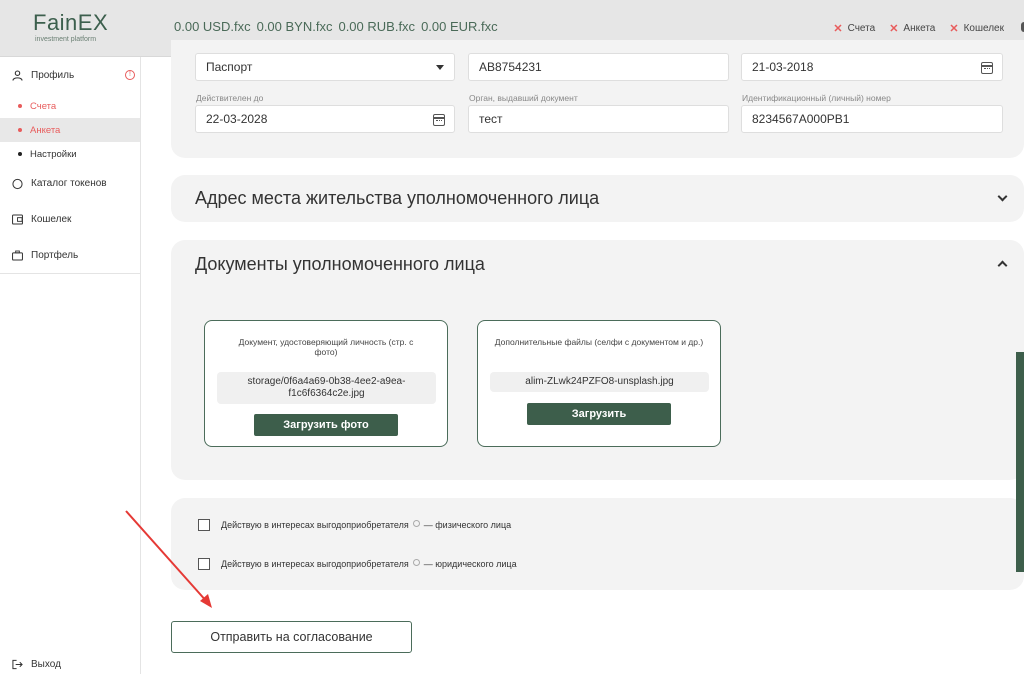 The height and width of the screenshot is (674, 1024). Describe the element at coordinates (291, 637) in the screenshot. I see `submit-button: Отправить на согласование` at that location.